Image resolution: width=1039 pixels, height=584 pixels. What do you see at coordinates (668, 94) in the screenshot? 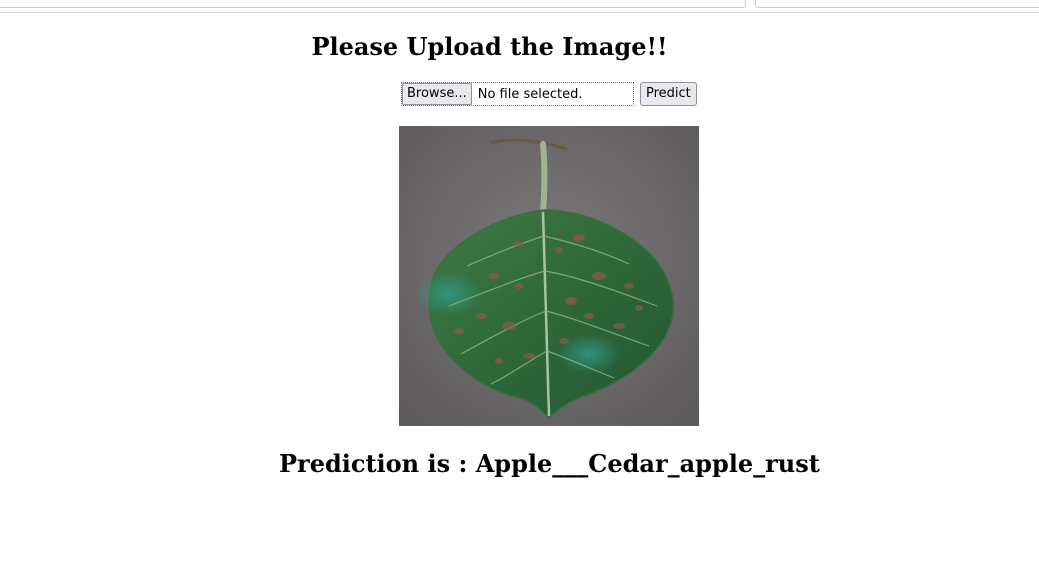
I see `predict-button: Predict` at bounding box center [668, 94].